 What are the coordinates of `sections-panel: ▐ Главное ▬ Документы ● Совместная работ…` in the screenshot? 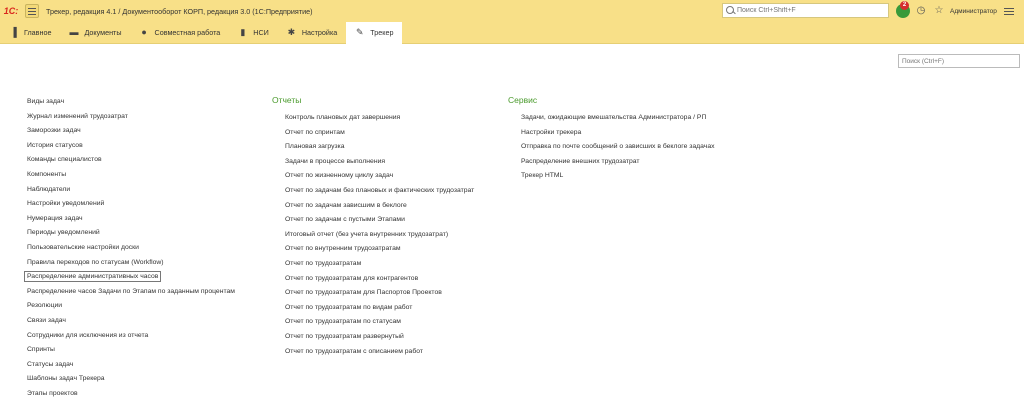 It's located at (512, 32).